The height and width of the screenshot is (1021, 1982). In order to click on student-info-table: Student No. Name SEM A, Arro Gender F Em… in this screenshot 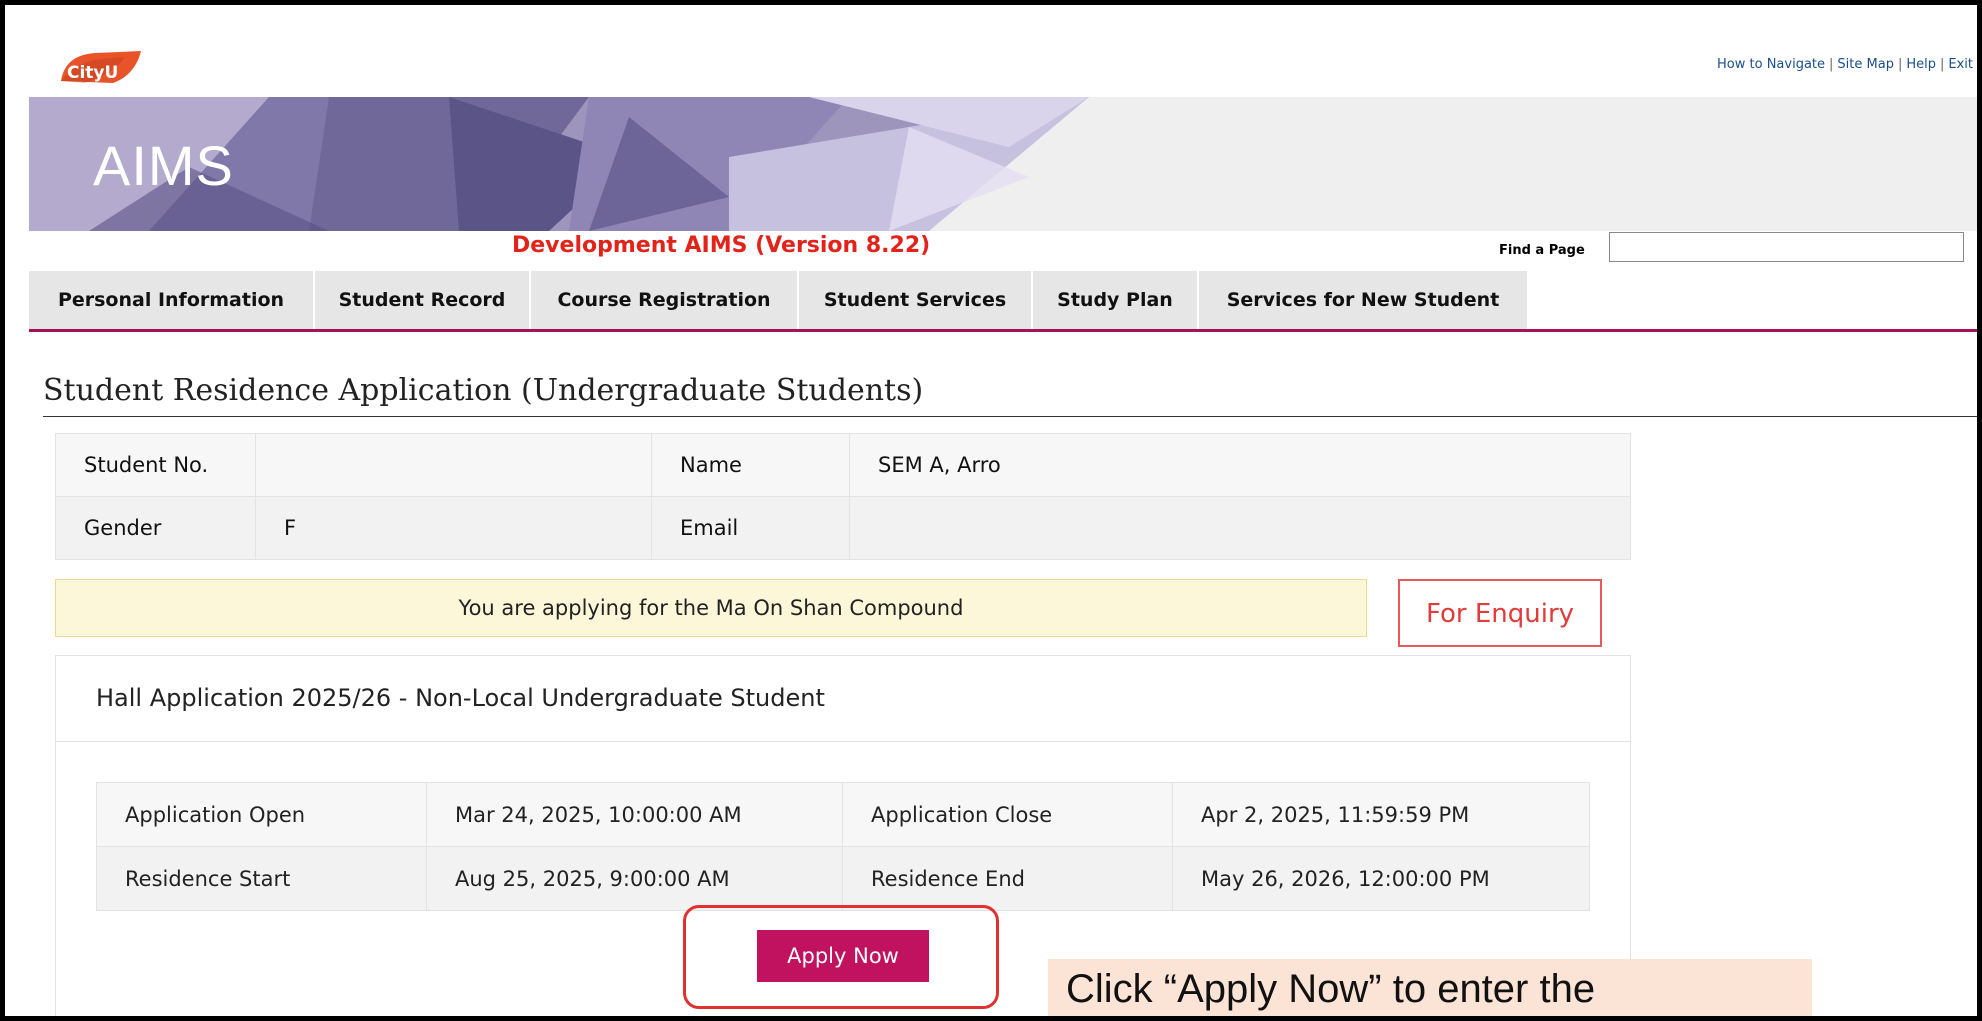, I will do `click(843, 496)`.